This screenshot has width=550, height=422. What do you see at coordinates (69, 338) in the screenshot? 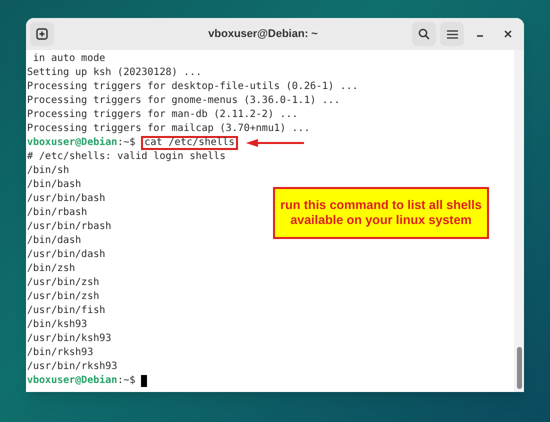
I see `terminal-output-line: /usr/bin/ksh93` at bounding box center [69, 338].